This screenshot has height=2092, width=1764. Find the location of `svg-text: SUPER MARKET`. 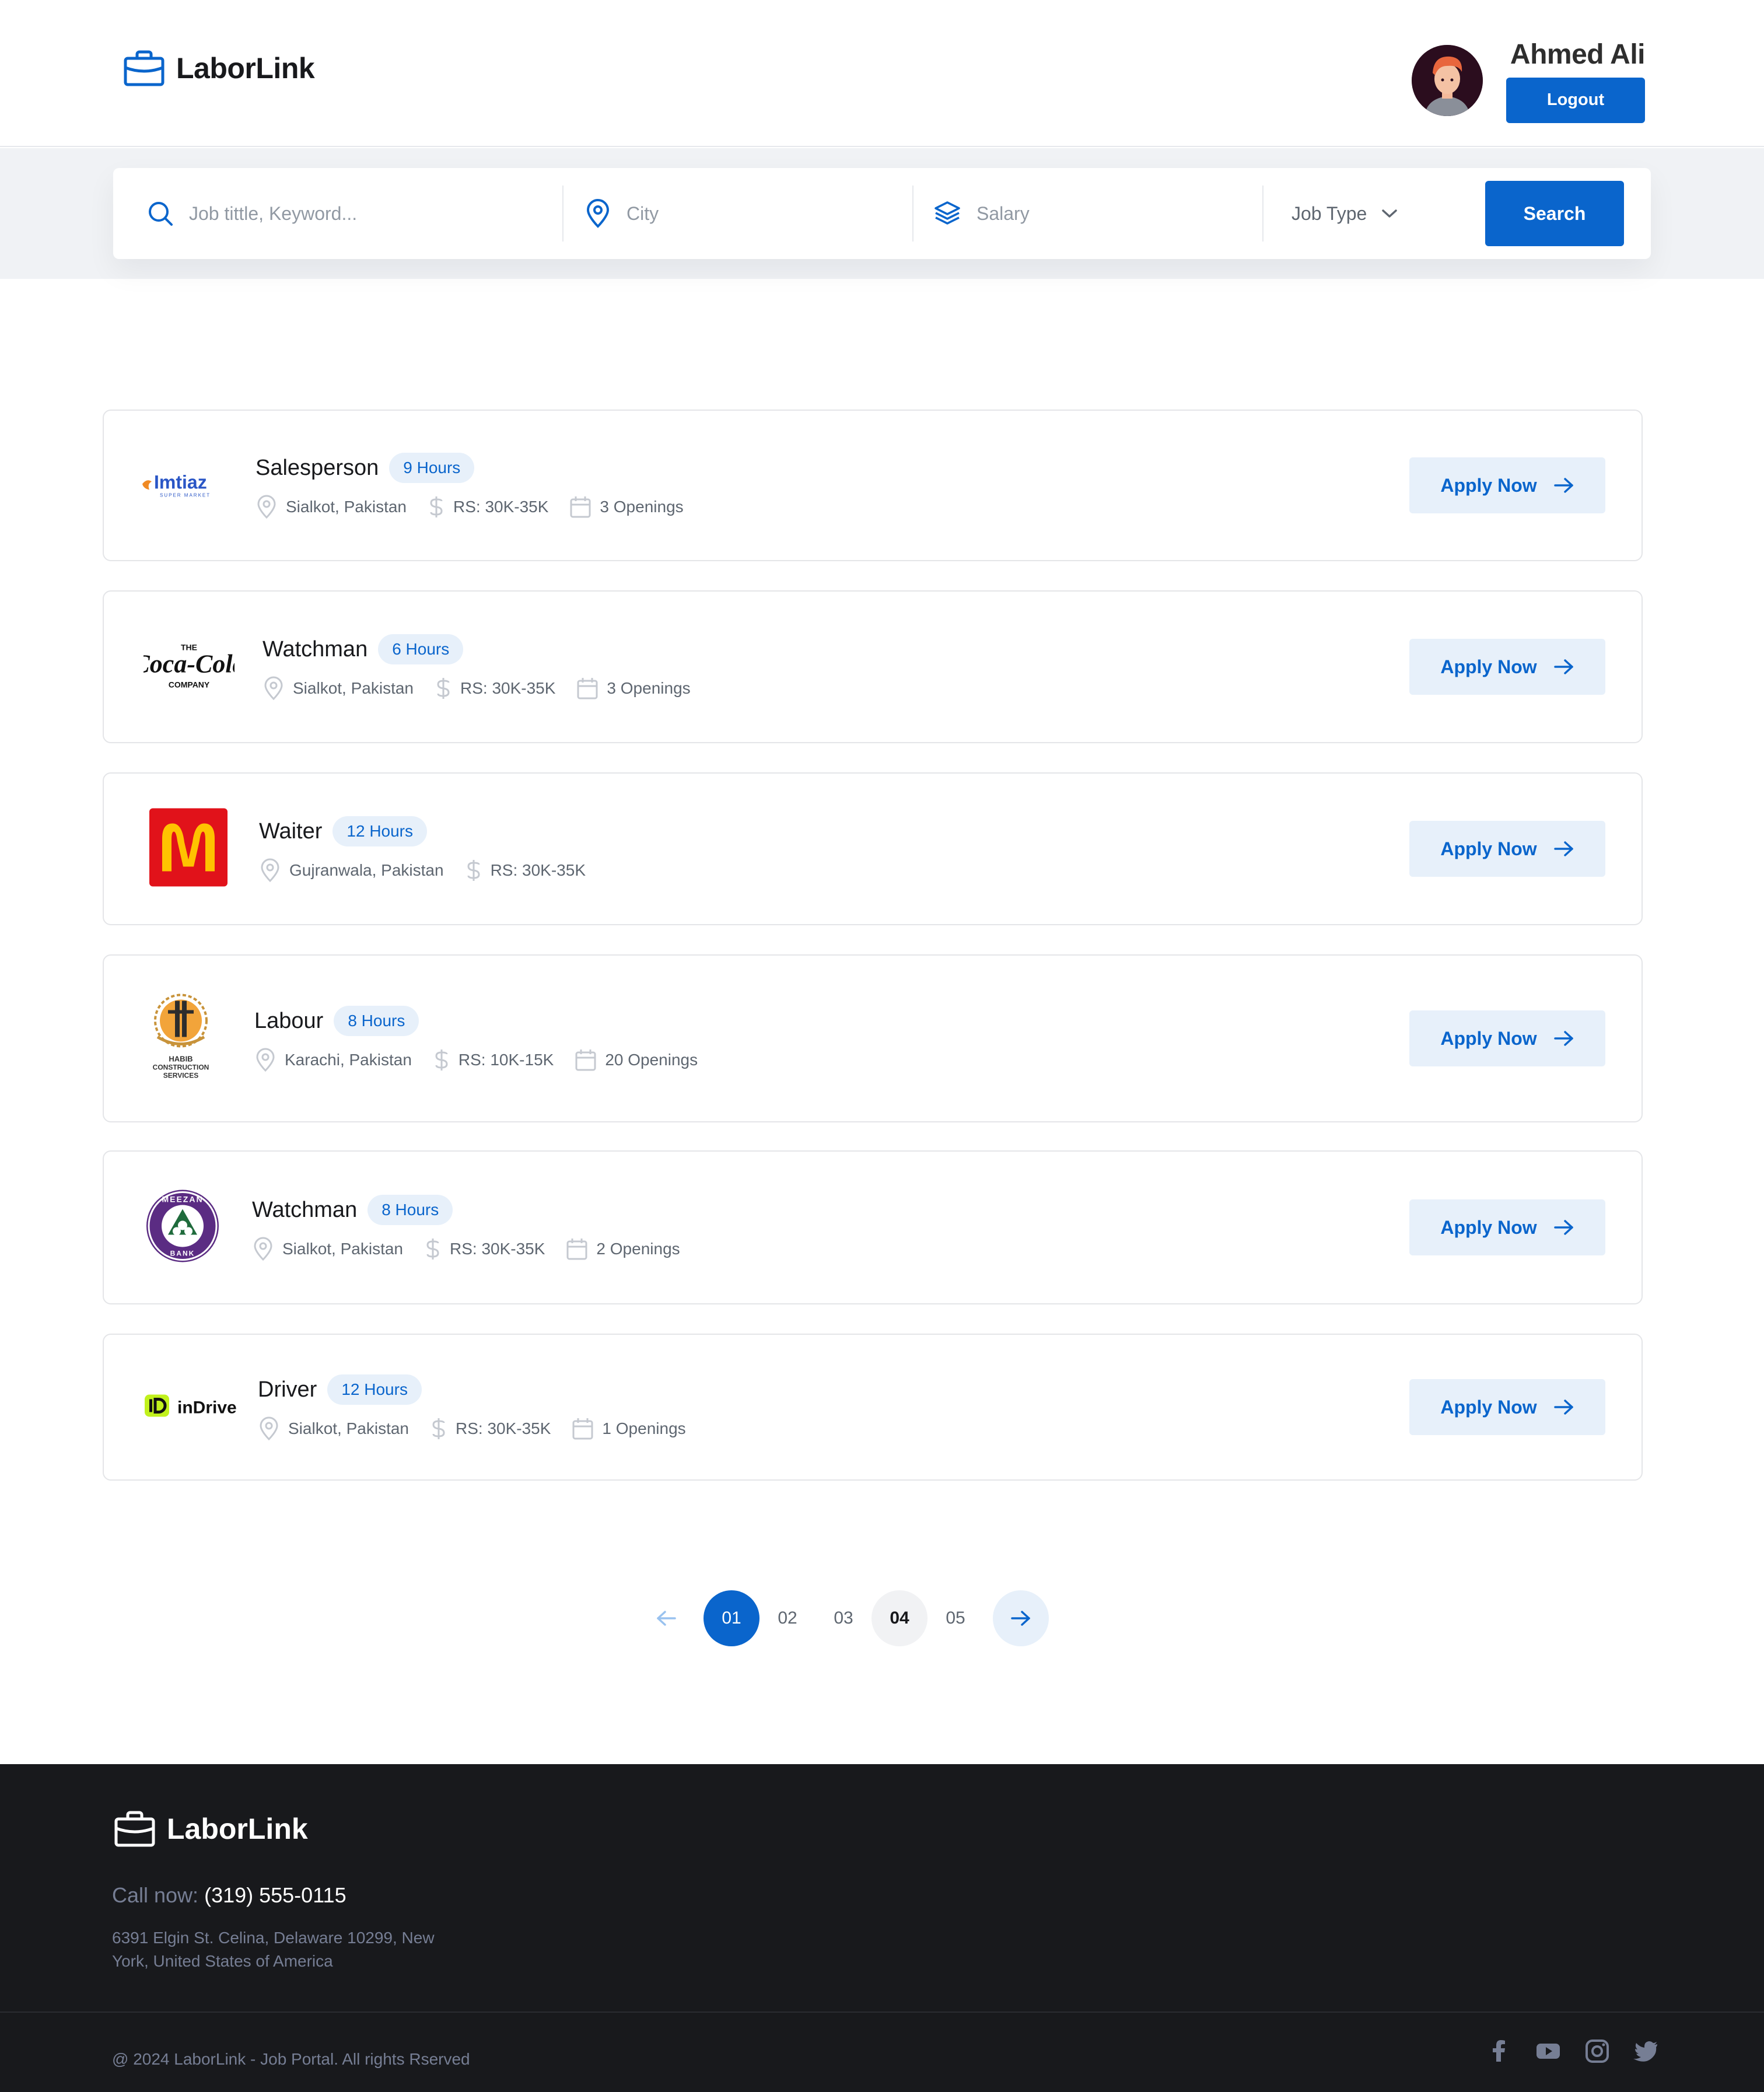

svg-text: SUPER MARKET is located at coordinates (185, 495).